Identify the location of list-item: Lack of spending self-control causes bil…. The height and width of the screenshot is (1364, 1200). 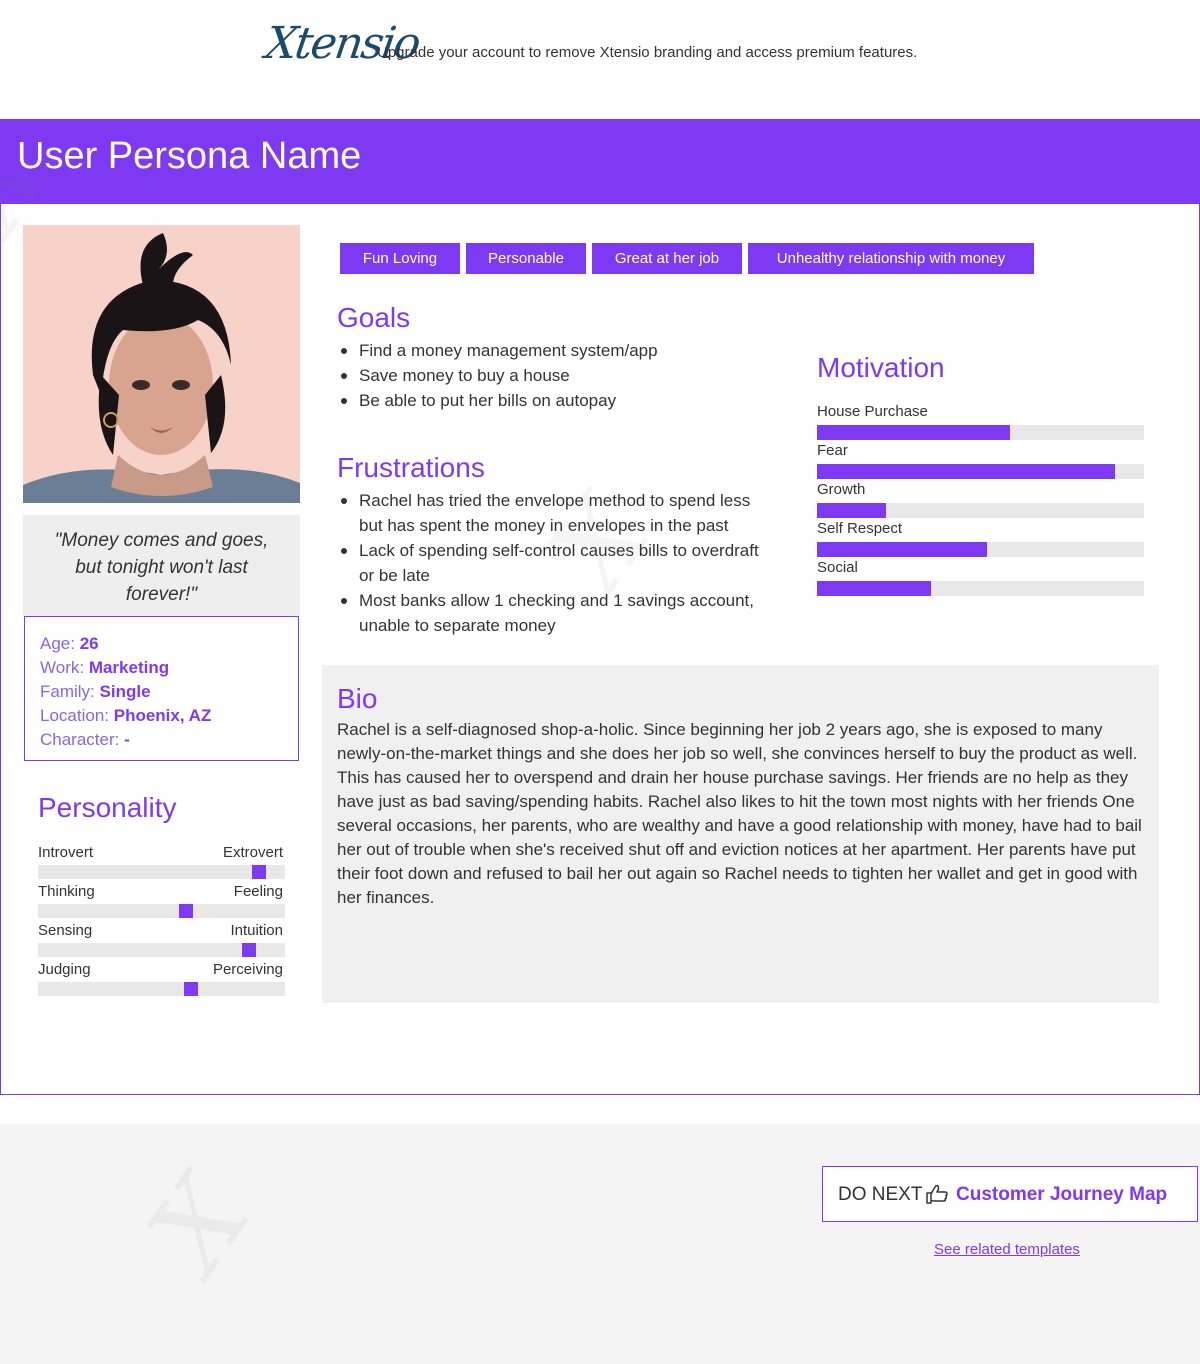
(557, 563).